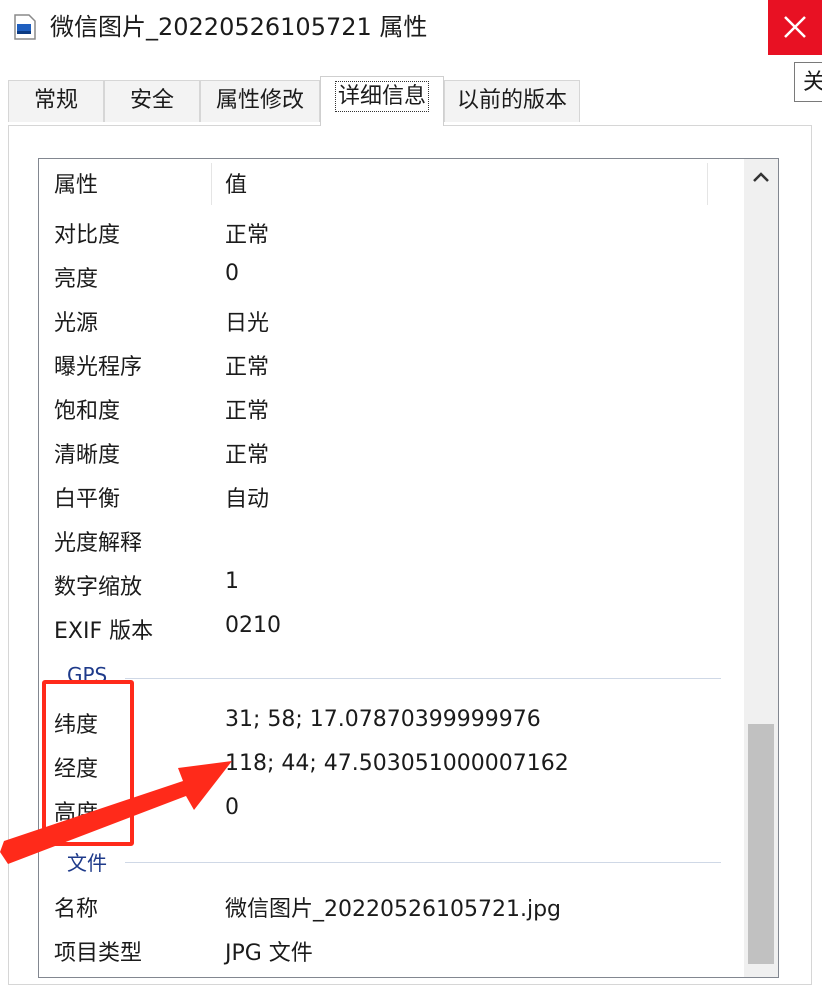 The image size is (822, 985). Describe the element at coordinates (116, 812) in the screenshot. I see `annotation-arrow-icon` at that location.